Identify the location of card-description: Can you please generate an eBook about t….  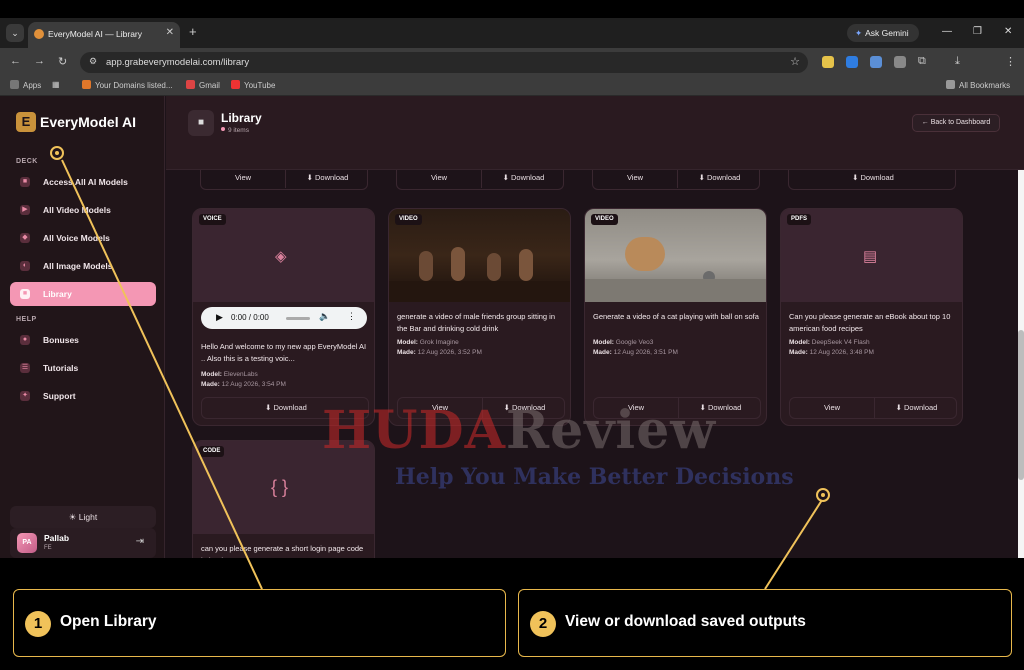
(870, 322).